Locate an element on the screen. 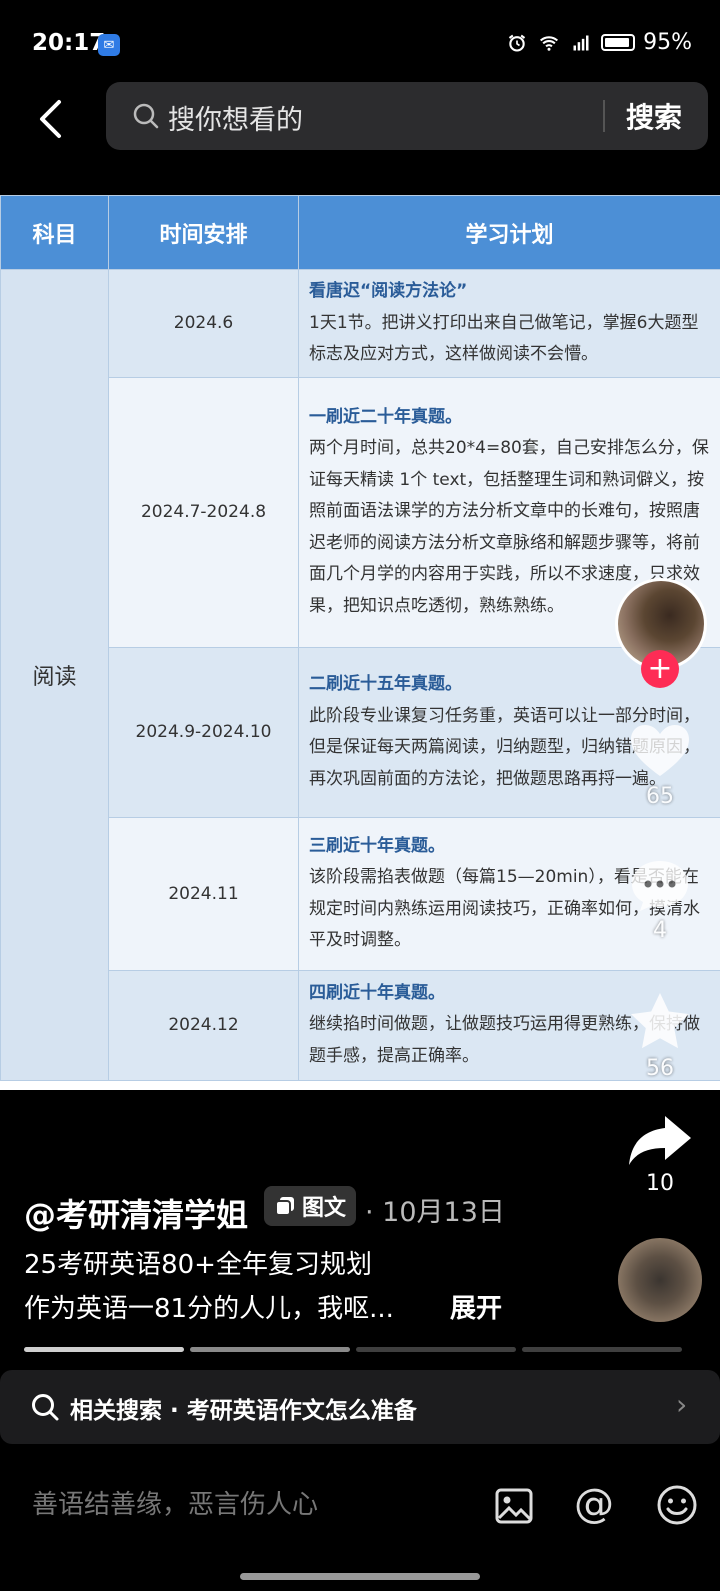 The height and width of the screenshot is (1591, 720). at-mention-icon: @ is located at coordinates (594, 1504).